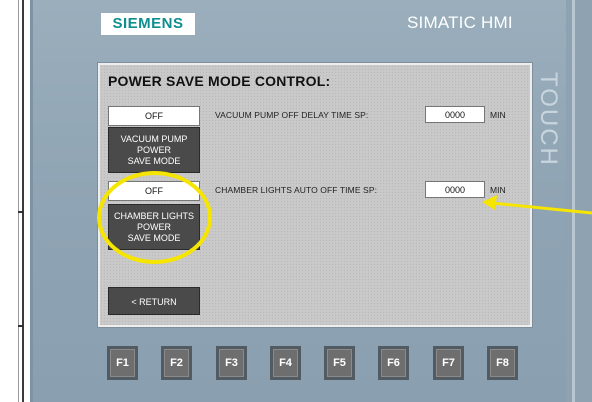 Image resolution: width=592 pixels, height=402 pixels. I want to click on annotation-arrow-icon, so click(537, 205).